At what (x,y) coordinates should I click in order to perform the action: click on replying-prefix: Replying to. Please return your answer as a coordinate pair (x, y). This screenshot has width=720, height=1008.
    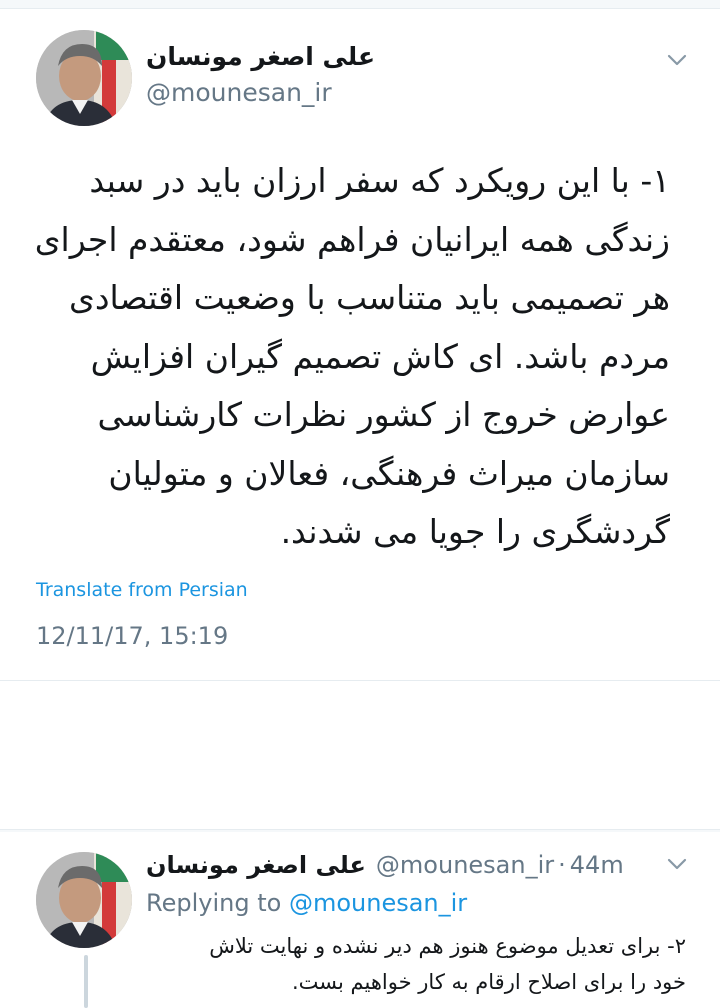
    Looking at the image, I should click on (214, 903).